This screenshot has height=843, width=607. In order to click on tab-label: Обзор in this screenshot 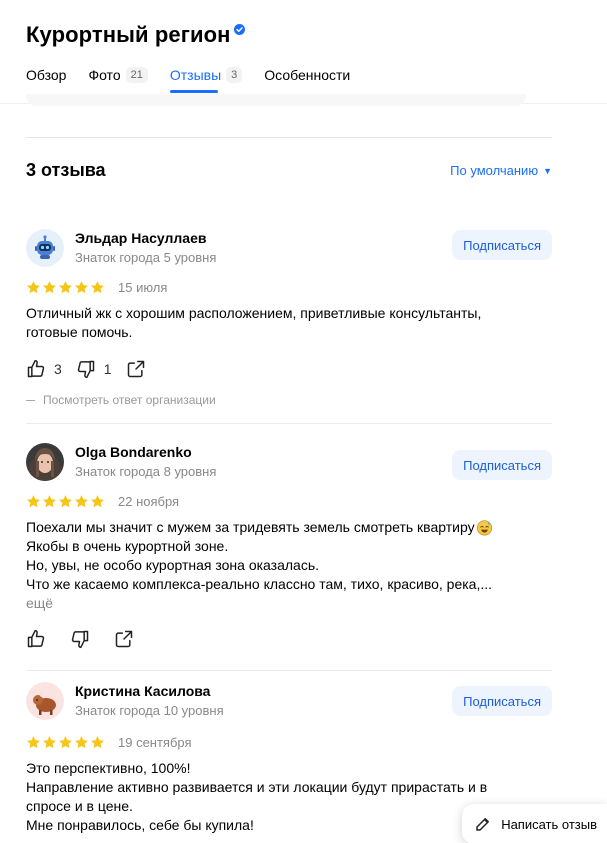, I will do `click(46, 75)`.